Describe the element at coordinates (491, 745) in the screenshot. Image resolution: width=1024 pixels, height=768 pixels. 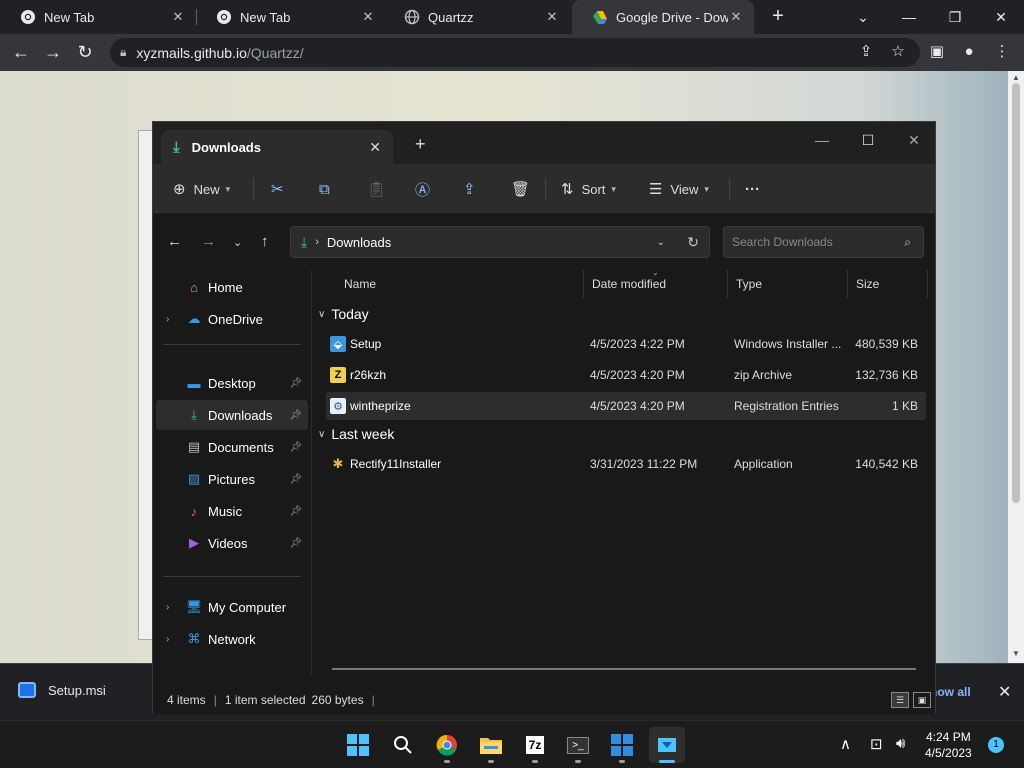
I see `taskbar-file-explorer` at that location.